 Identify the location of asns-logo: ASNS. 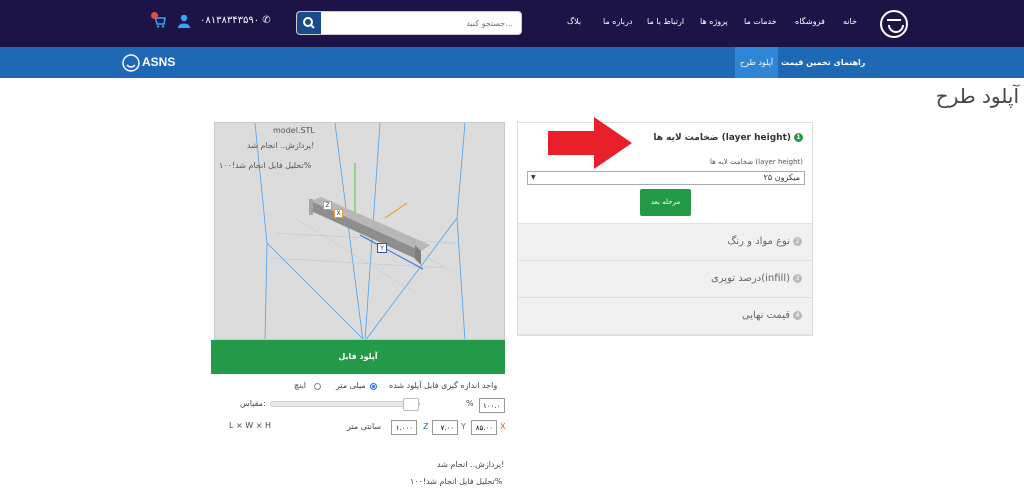
(155, 63).